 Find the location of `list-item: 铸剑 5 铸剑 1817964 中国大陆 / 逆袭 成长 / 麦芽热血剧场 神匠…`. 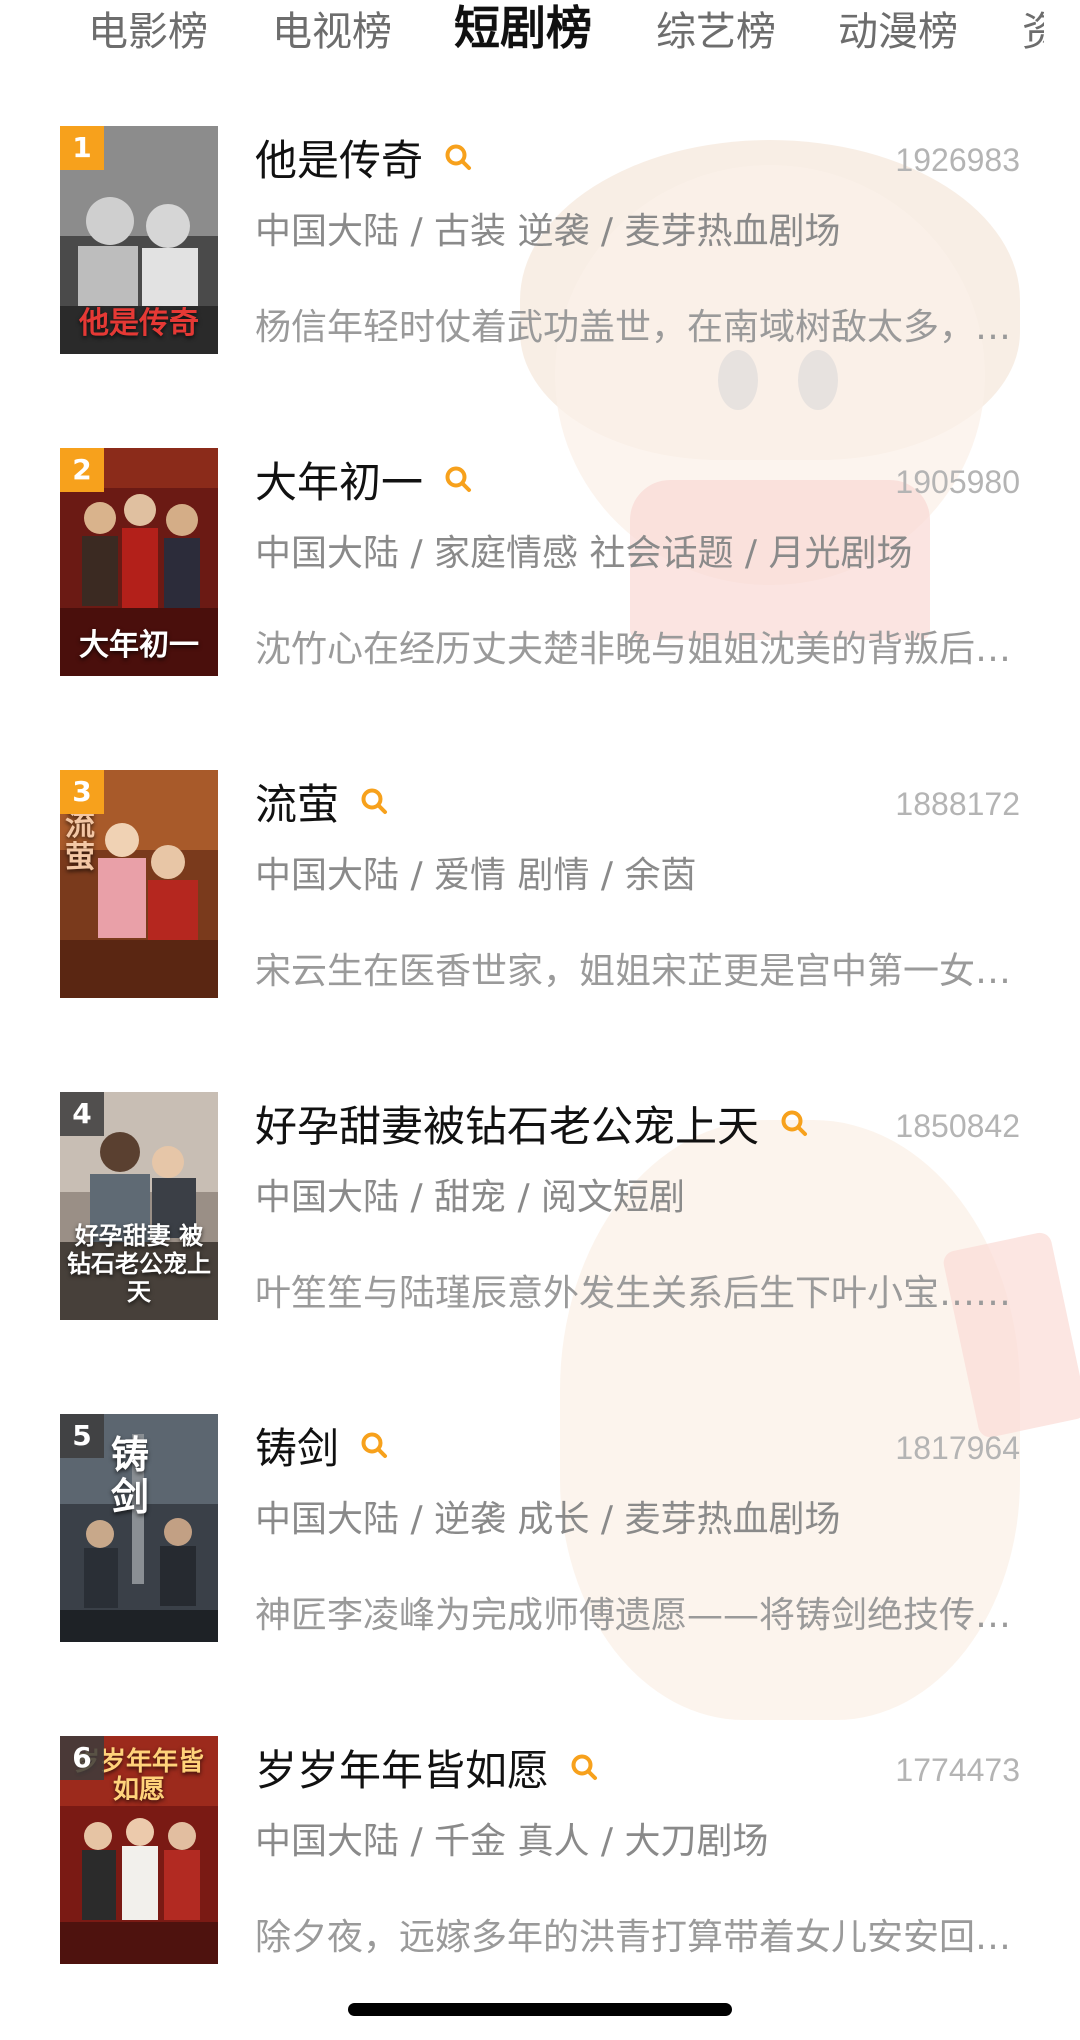

list-item: 铸剑 5 铸剑 1817964 中国大陆 / 逆袭 成长 / 麦芽热血剧场 神匠… is located at coordinates (540, 1528).